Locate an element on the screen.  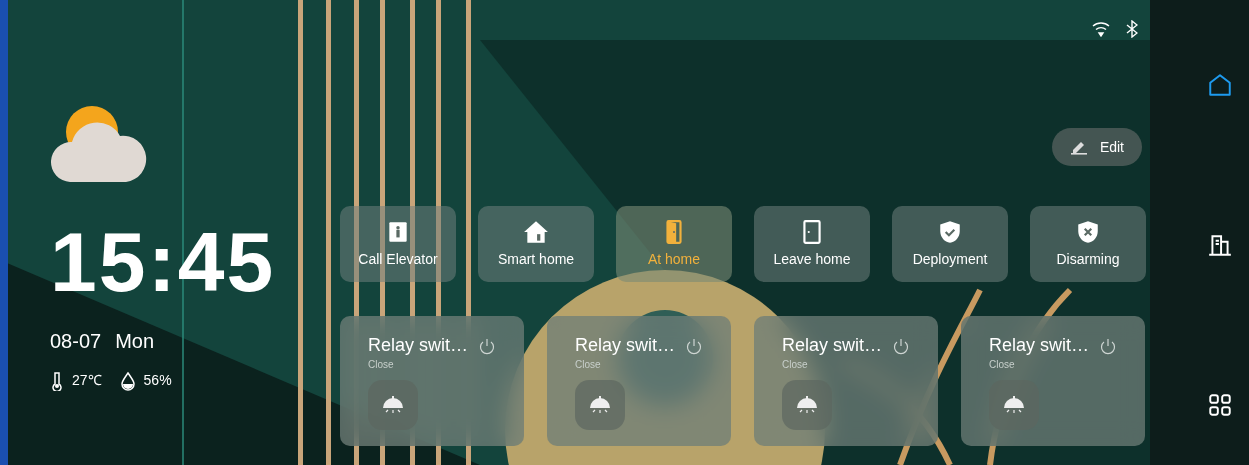
scene-button: Call Elevator is located at coordinates (398, 244).